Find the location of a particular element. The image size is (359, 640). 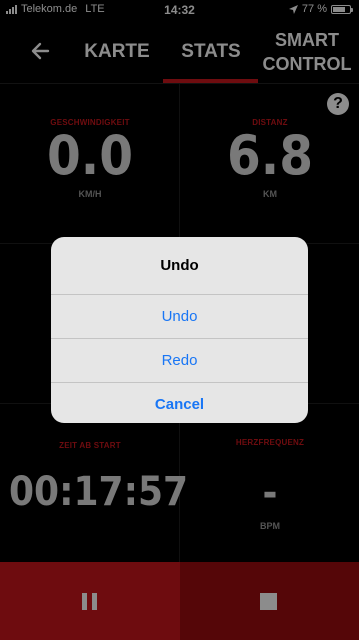

cancel-button: Cancel is located at coordinates (179, 402).